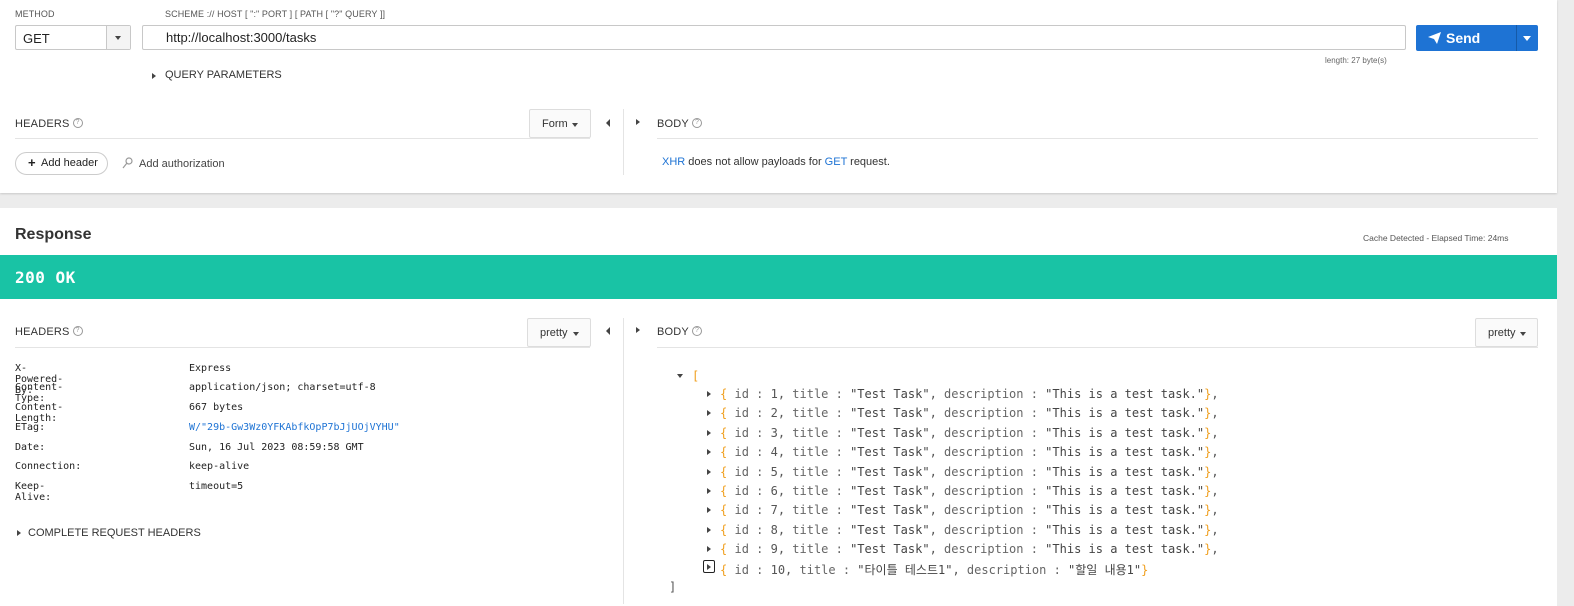 The image size is (1574, 606). What do you see at coordinates (679, 124) in the screenshot?
I see `request-body-title: BODY?` at bounding box center [679, 124].